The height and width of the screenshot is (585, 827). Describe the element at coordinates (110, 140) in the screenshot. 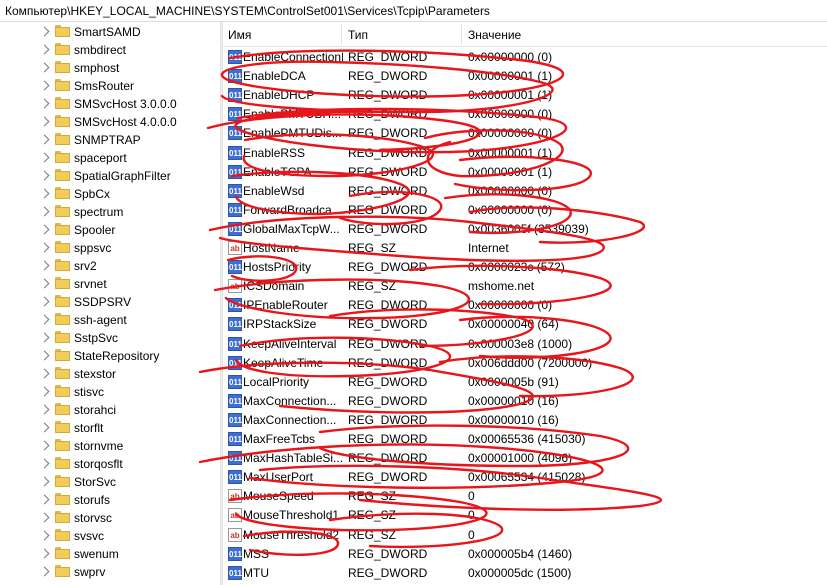

I see `tree-item: SNMPTRAP` at that location.